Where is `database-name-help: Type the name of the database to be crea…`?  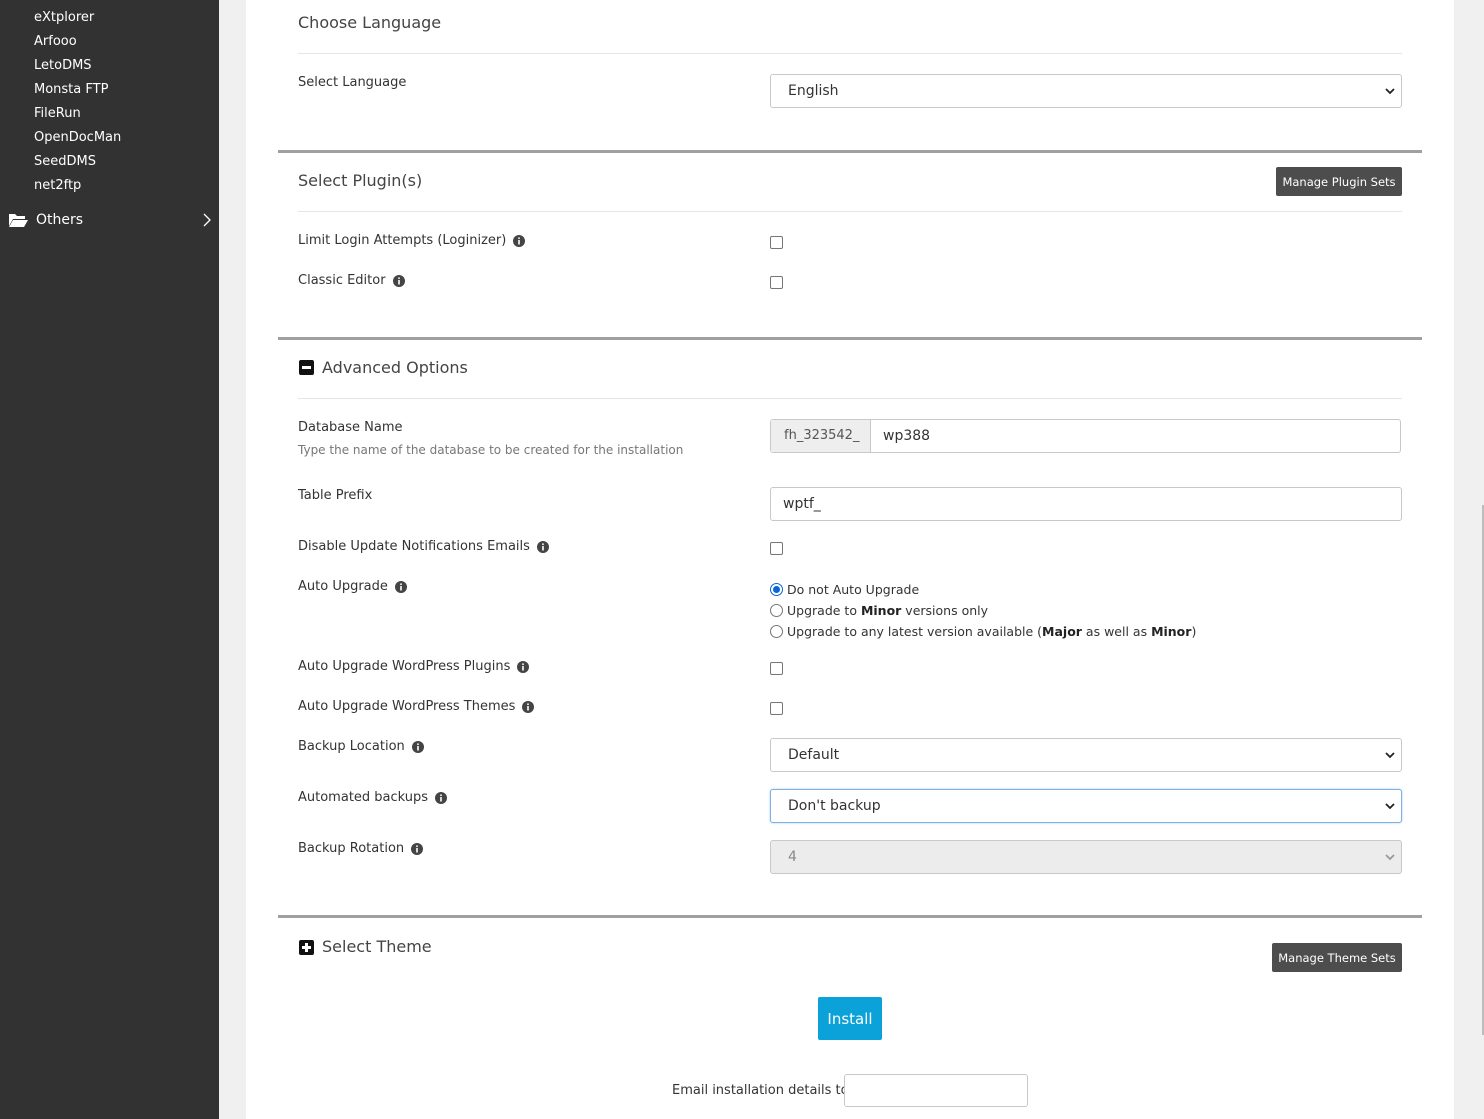 database-name-help: Type the name of the database to be crea… is located at coordinates (491, 450).